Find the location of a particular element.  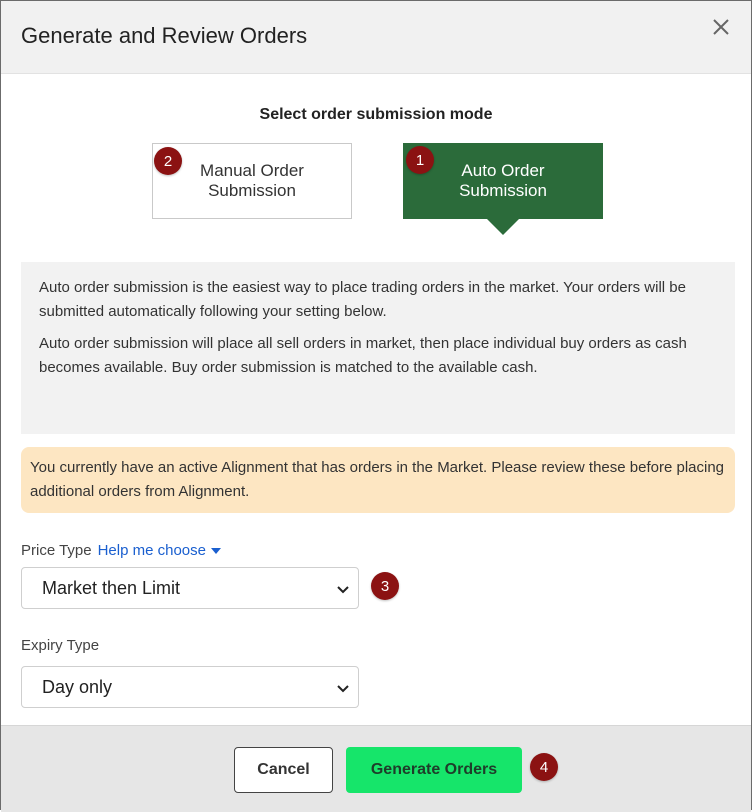

step-badge: 2 is located at coordinates (168, 161).